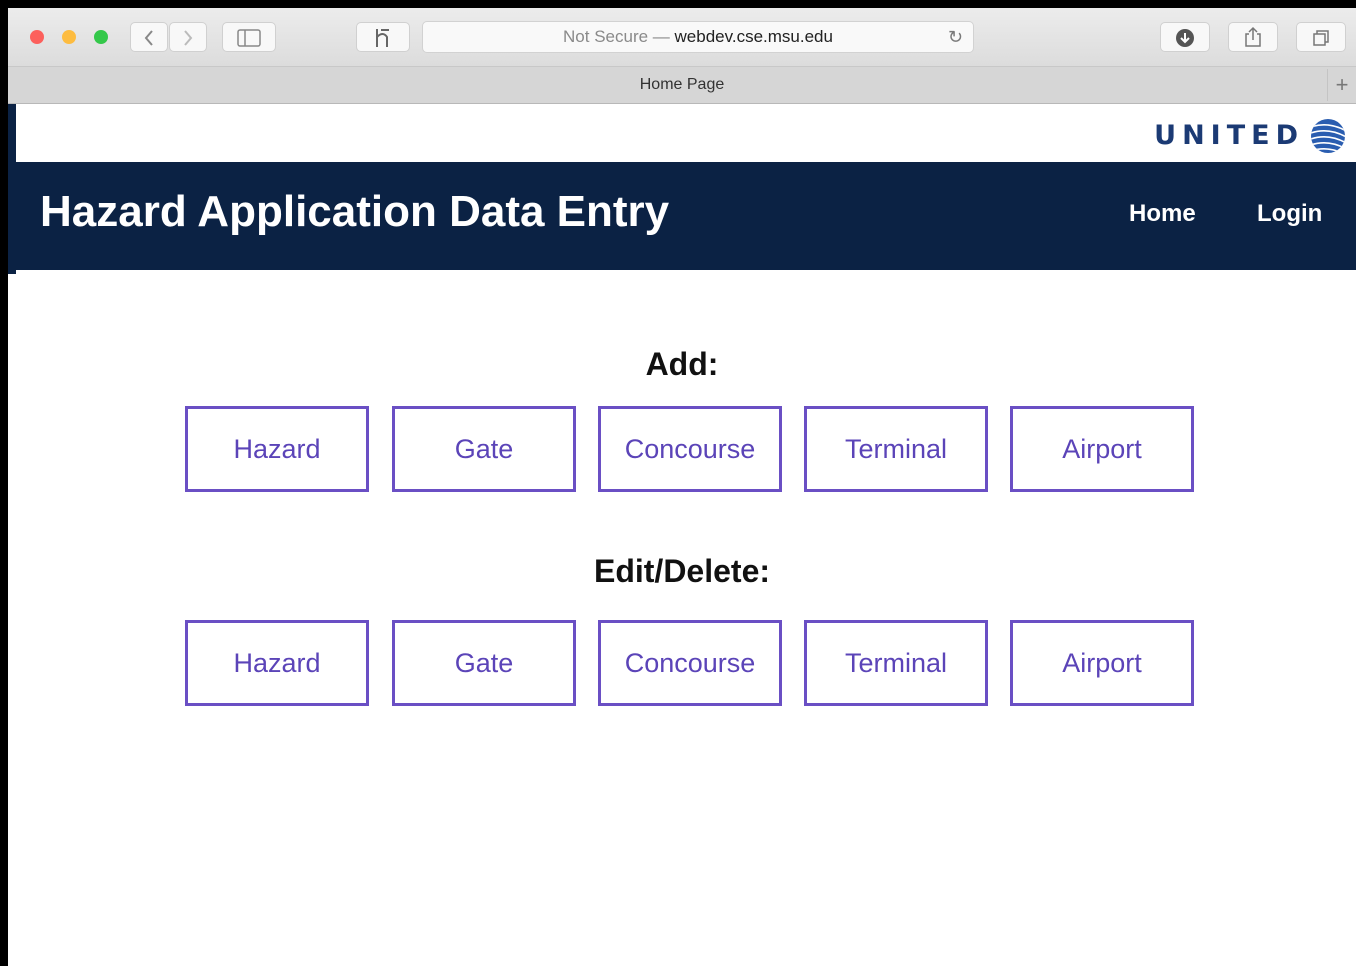 This screenshot has width=1356, height=966. I want to click on add-hazard-button: Hazard, so click(277, 449).